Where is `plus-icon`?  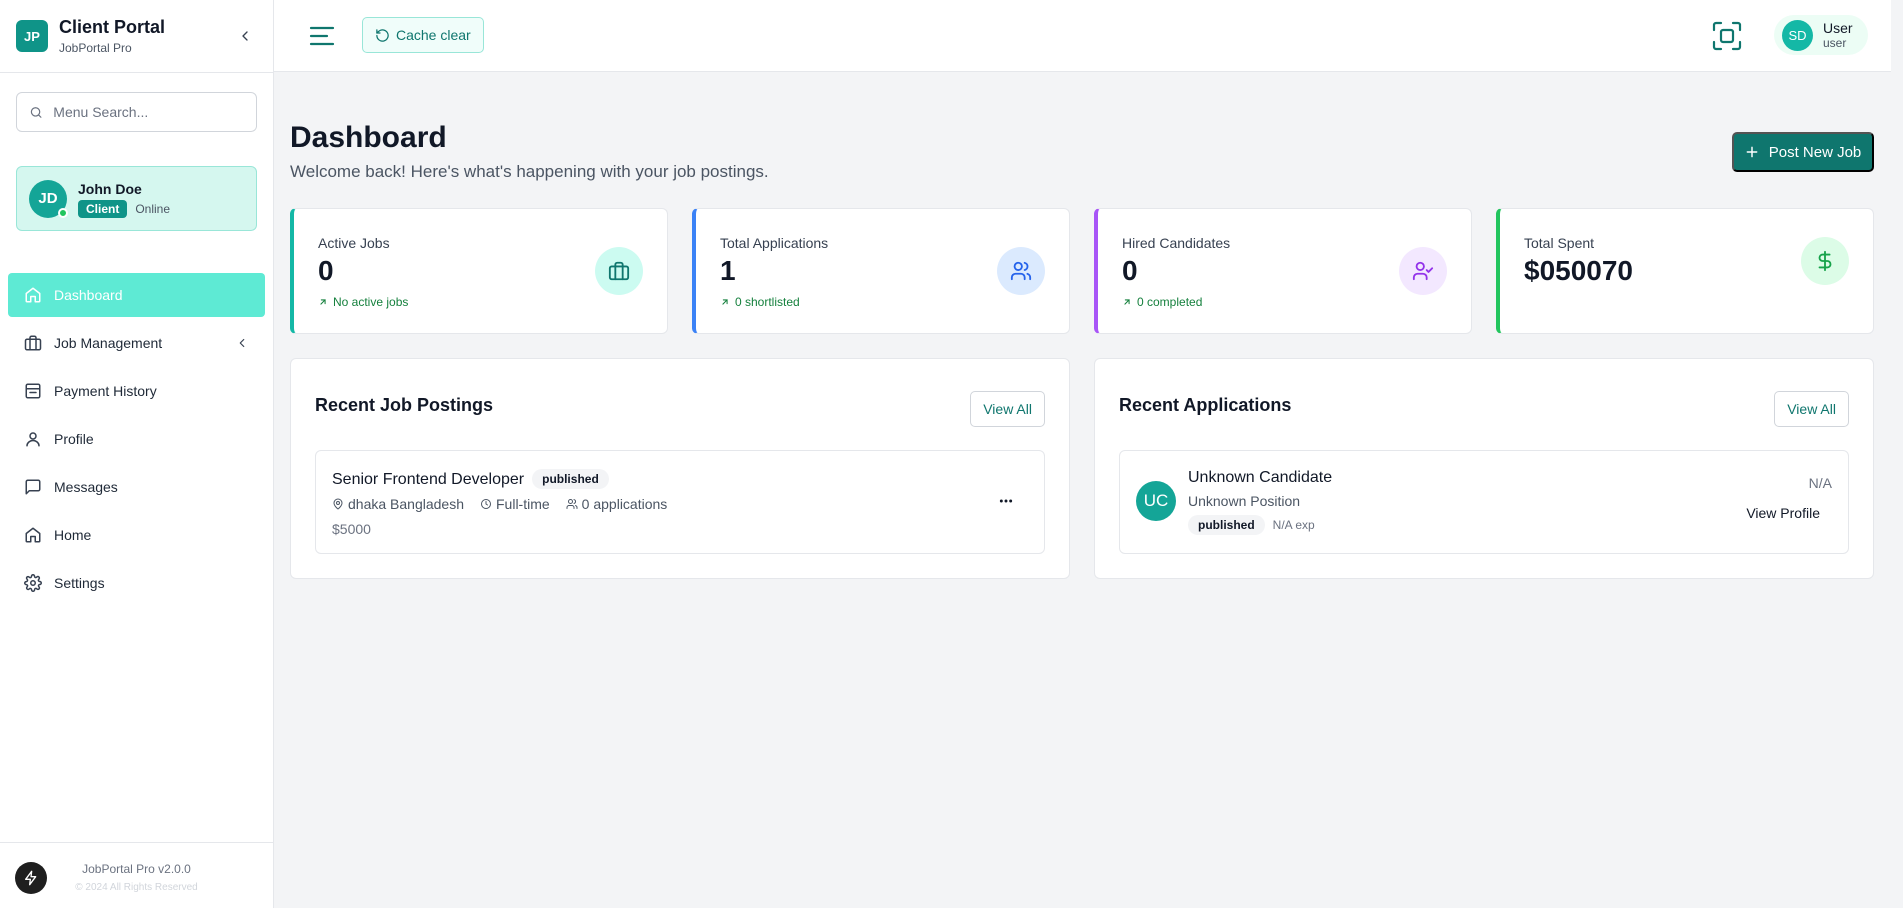
plus-icon is located at coordinates (1752, 152).